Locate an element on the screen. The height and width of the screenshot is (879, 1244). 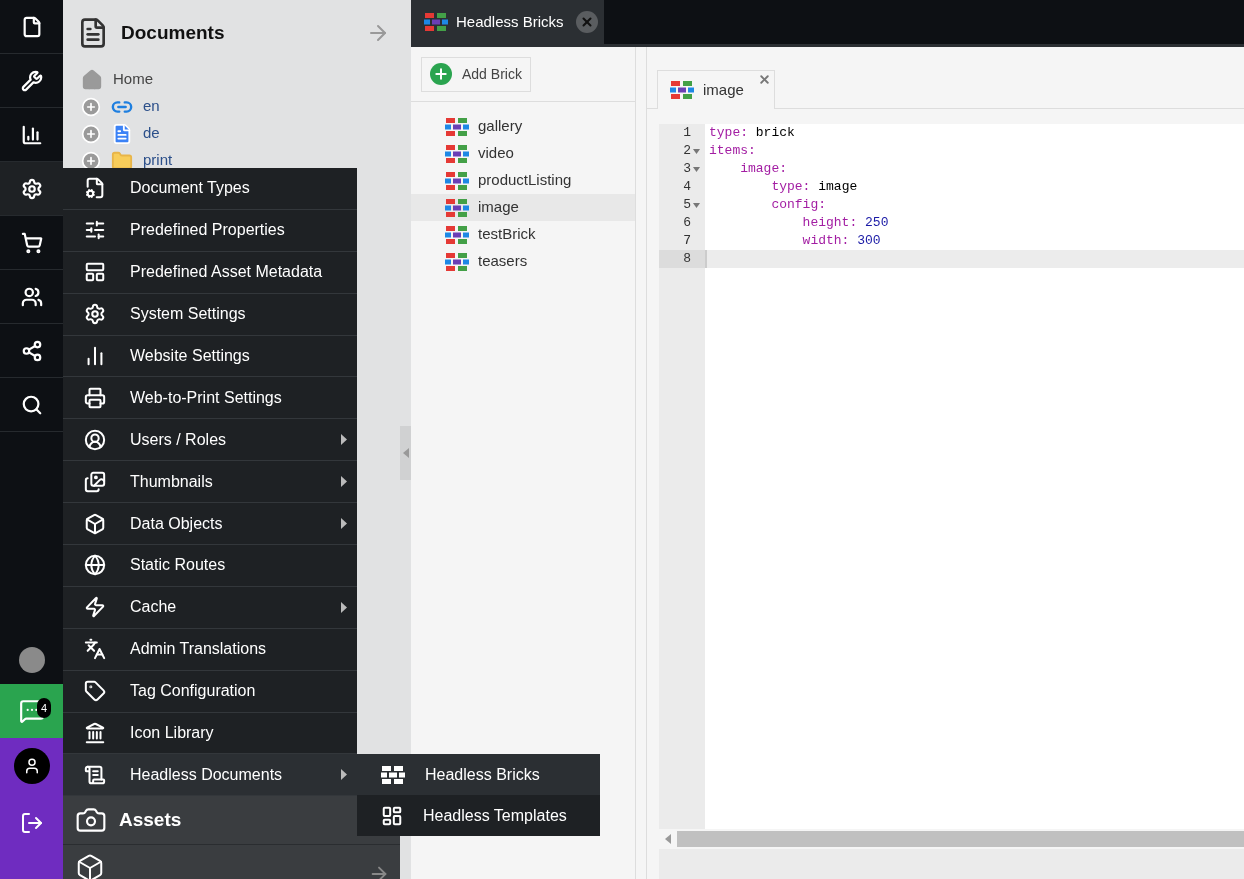
menu-item: Headless Documents is located at coordinates (210, 775).